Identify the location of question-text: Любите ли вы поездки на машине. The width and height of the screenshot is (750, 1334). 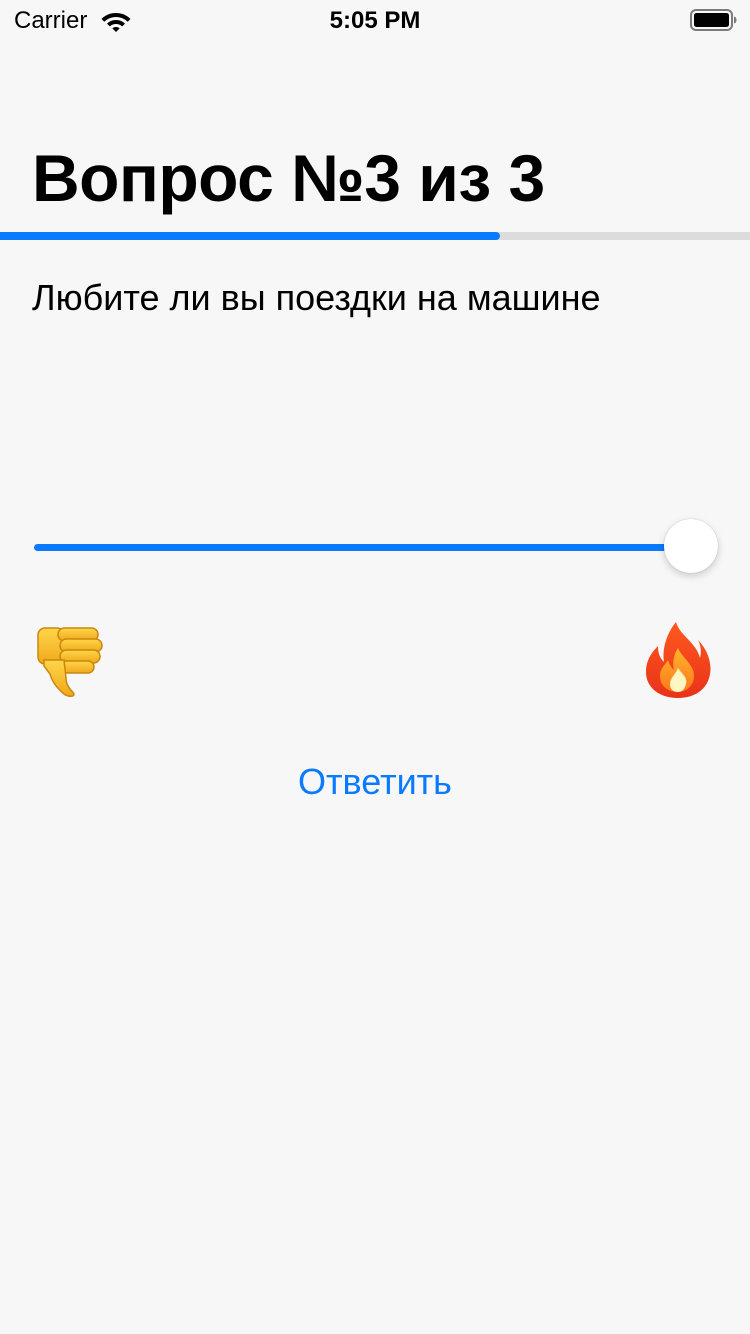
(316, 297).